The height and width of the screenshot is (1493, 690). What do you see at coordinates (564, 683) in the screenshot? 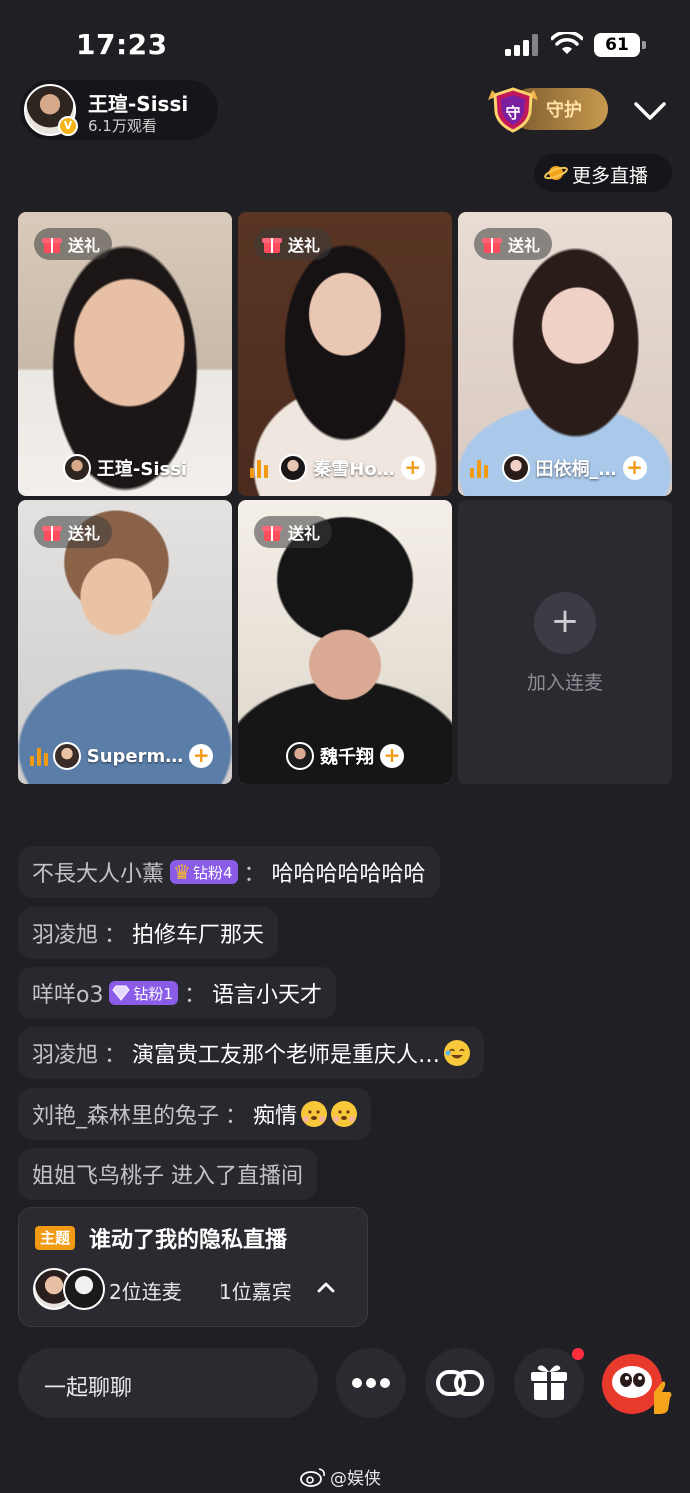
I see `join-mic-label: 加入连麦` at bounding box center [564, 683].